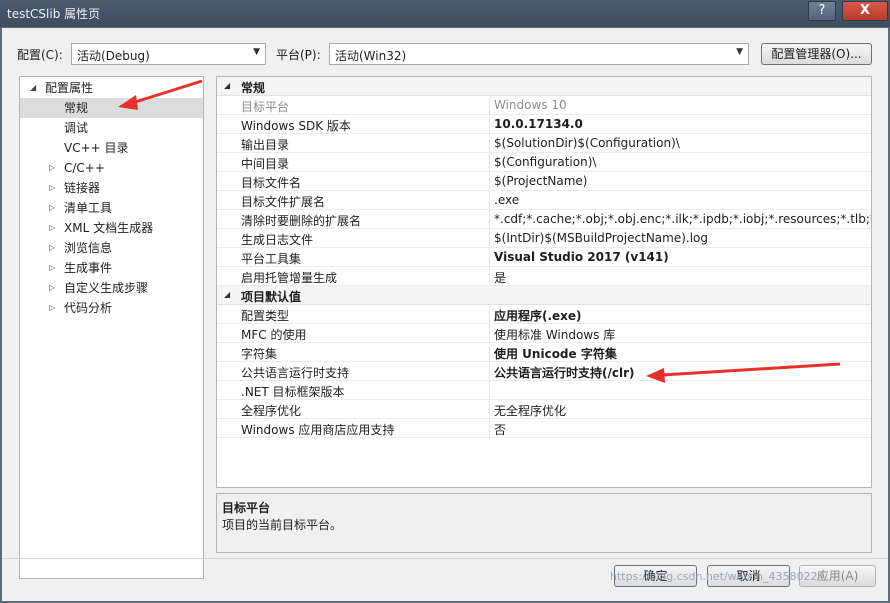 The height and width of the screenshot is (603, 890). I want to click on property-row: 目标平台 Windows 10, so click(544, 105).